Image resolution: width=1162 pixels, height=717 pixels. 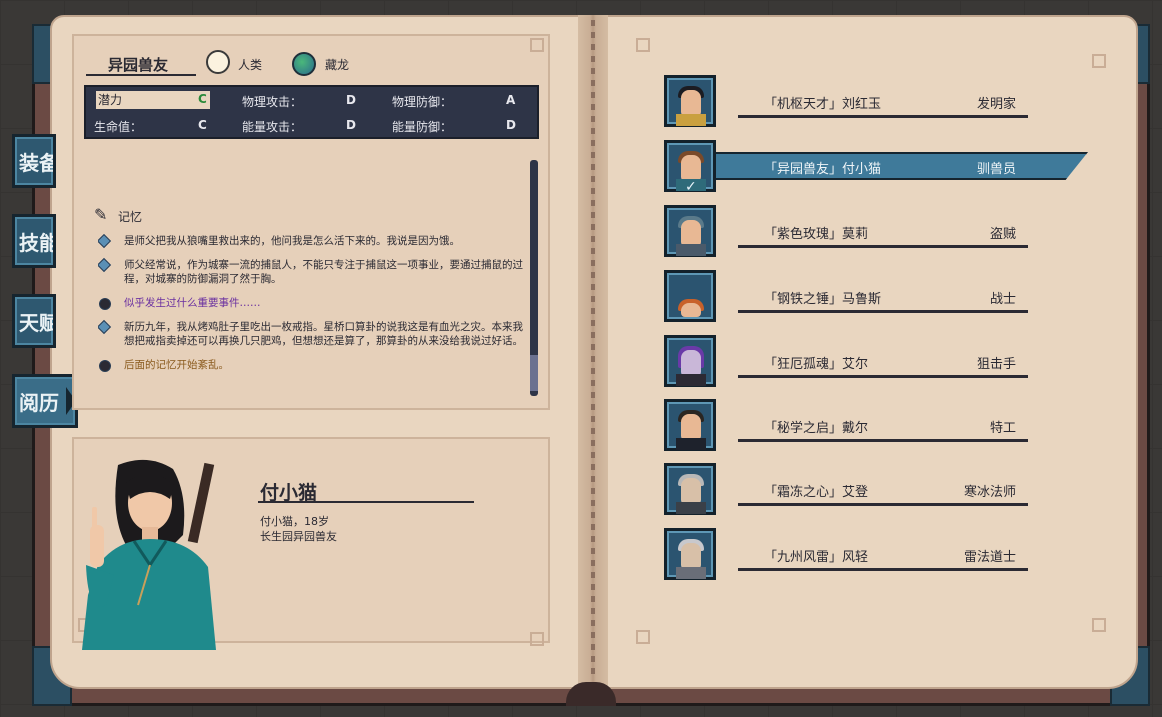 What do you see at coordinates (996, 364) in the screenshot?
I see `roster-job: 狙击手` at bounding box center [996, 364].